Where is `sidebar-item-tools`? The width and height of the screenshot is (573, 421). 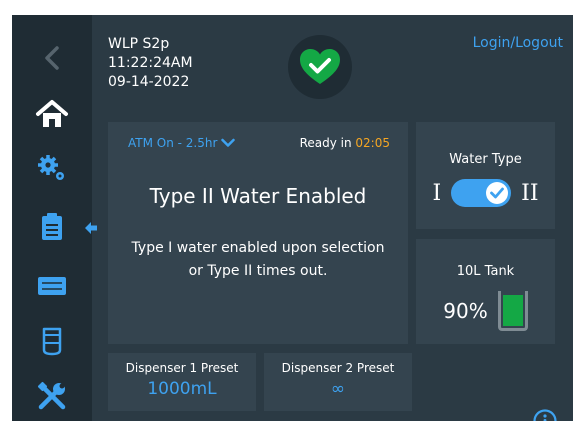 sidebar-item-tools is located at coordinates (52, 396).